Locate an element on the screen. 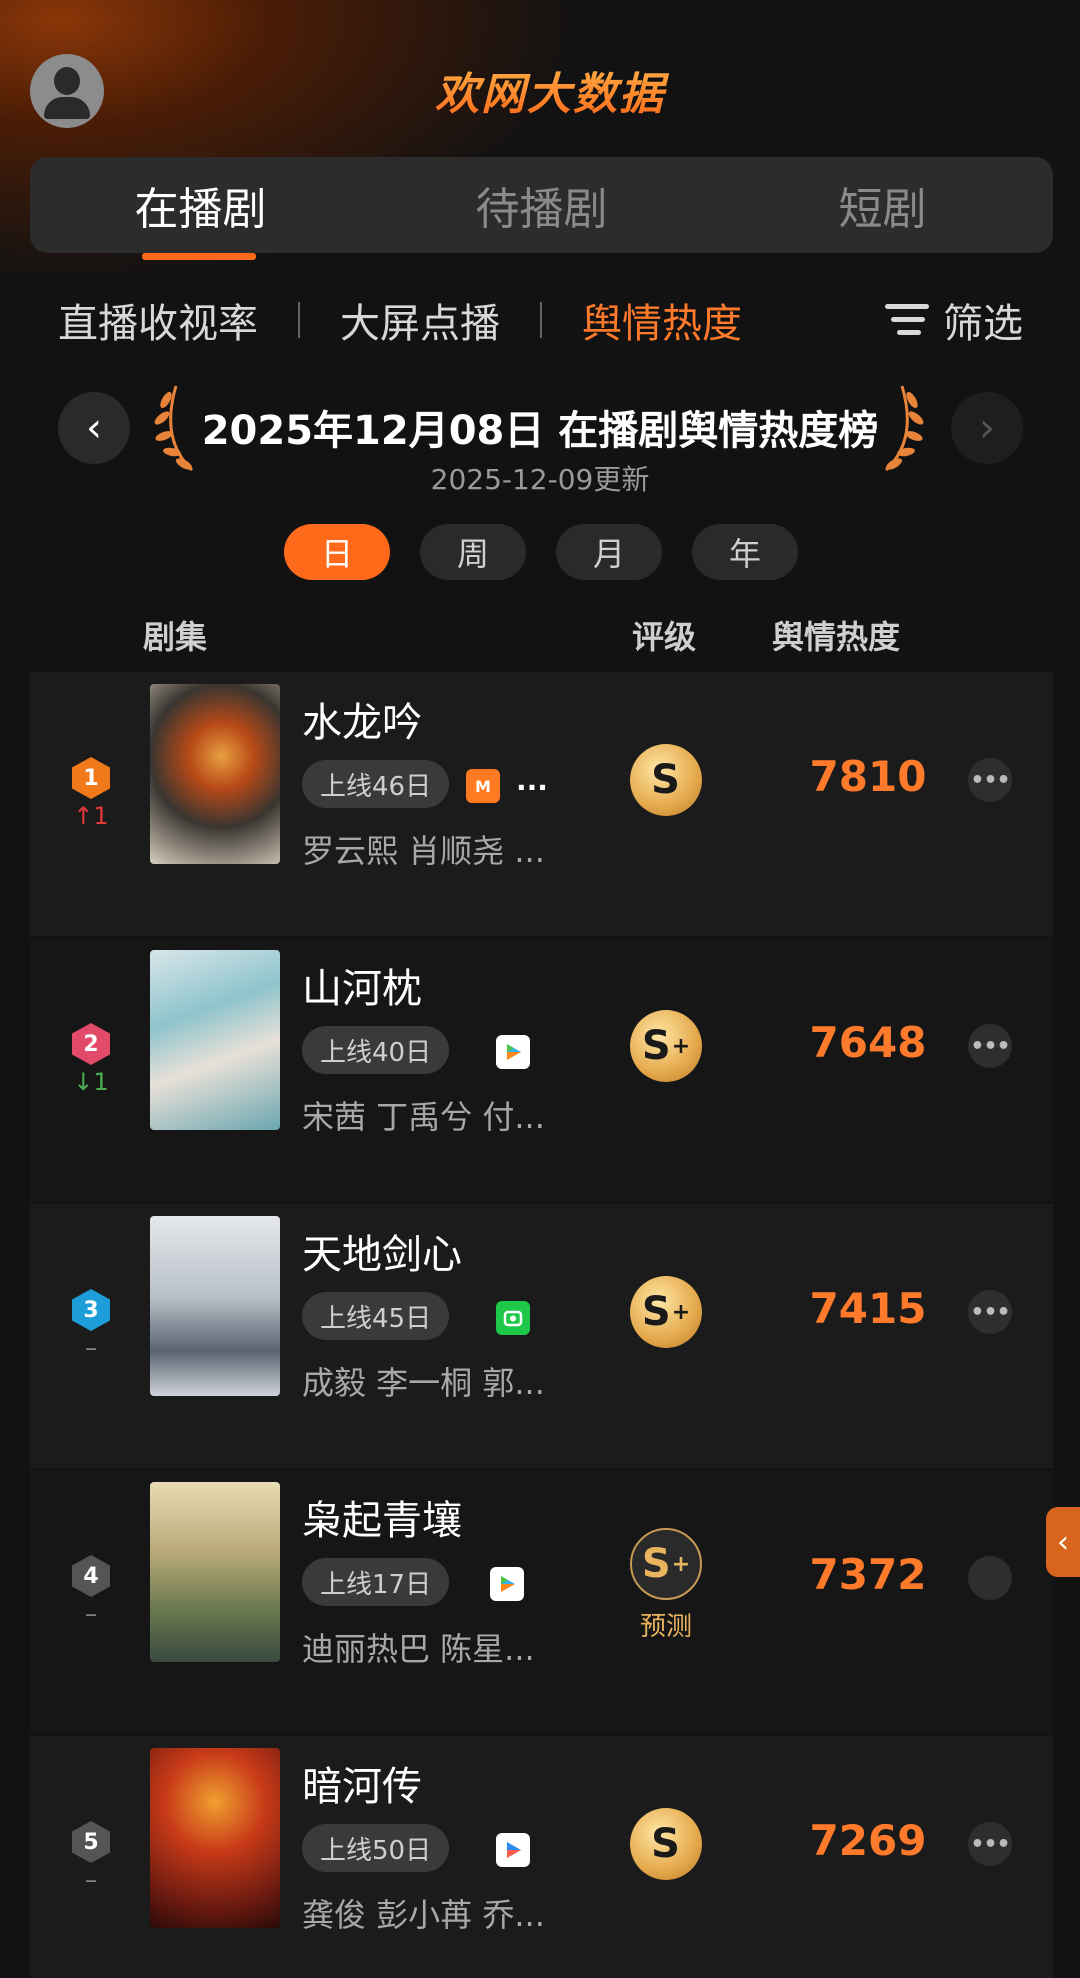  ranking-updated: 2025-12-09更新 is located at coordinates (540, 479).